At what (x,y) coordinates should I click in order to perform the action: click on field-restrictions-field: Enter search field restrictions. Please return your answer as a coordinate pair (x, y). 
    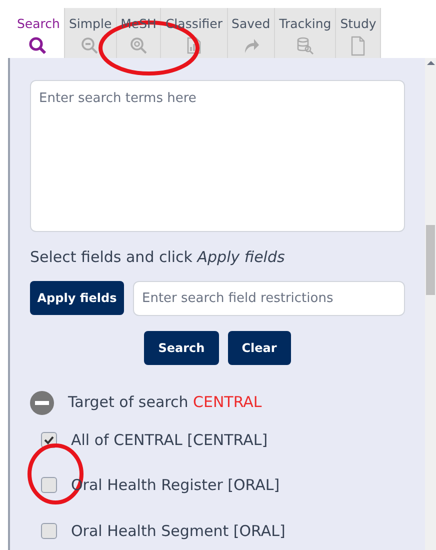
    Looking at the image, I should click on (269, 298).